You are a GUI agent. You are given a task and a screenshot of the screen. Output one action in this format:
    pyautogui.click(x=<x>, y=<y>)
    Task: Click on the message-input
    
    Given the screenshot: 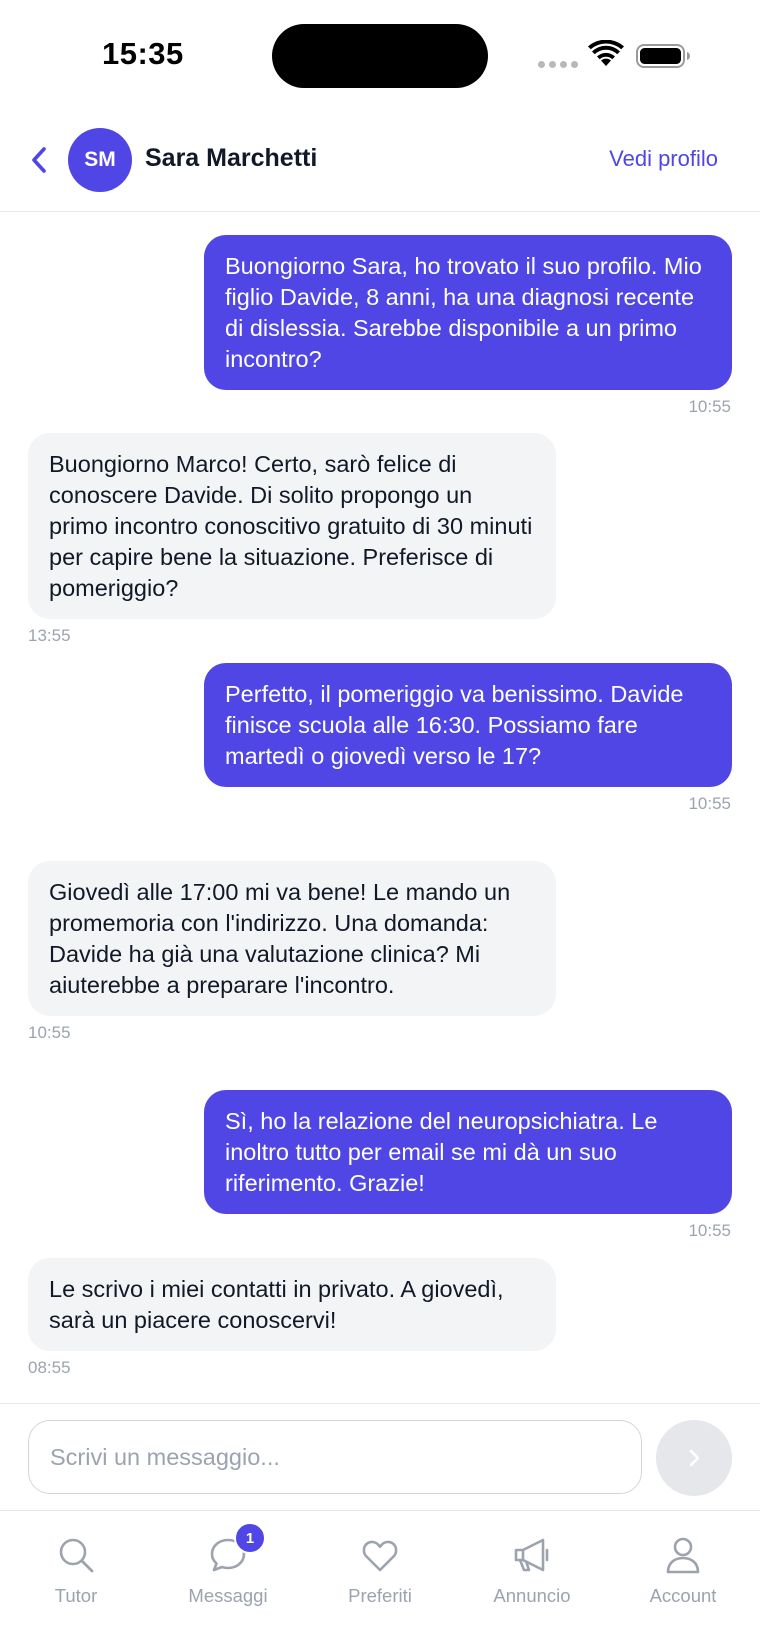 What is the action you would take?
    pyautogui.click(x=335, y=1457)
    